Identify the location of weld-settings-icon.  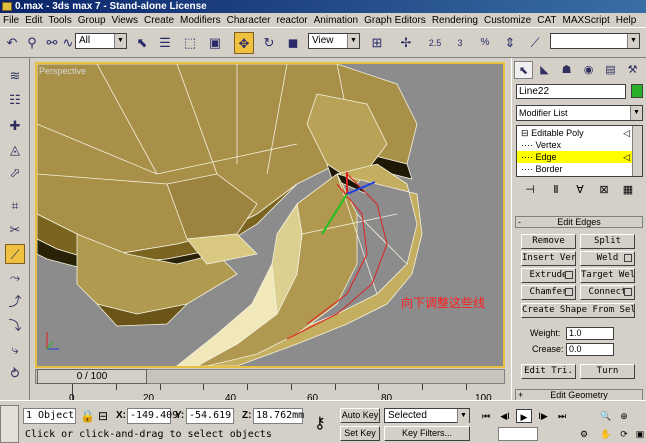
(628, 258).